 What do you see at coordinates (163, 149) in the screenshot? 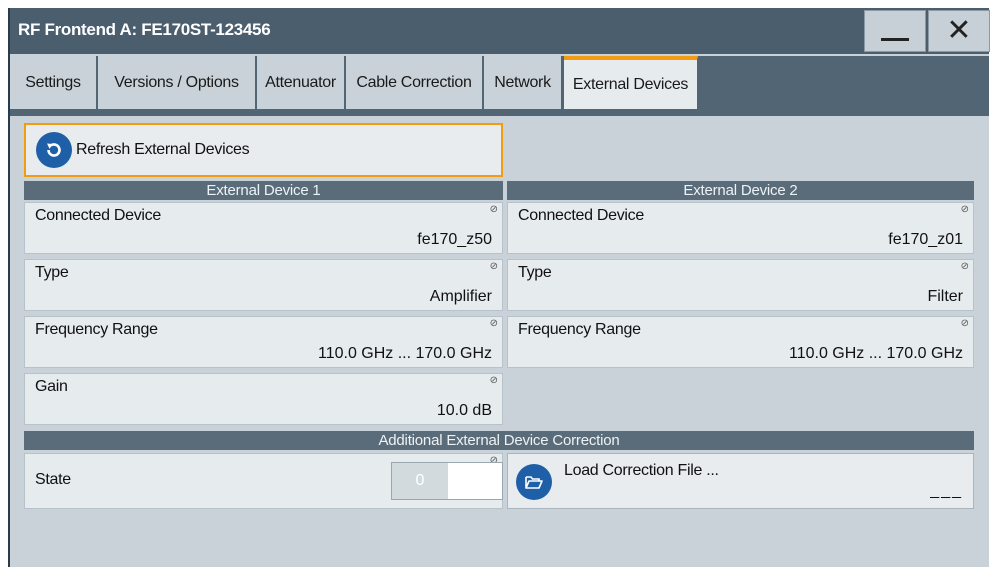
I see `refresh-button-label: Refresh External Devices` at bounding box center [163, 149].